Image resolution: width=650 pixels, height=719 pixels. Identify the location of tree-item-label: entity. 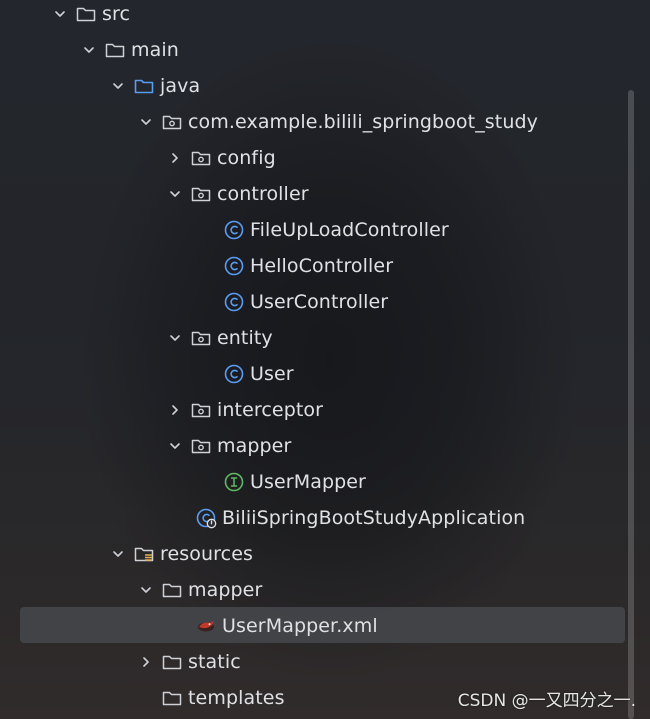
(245, 338).